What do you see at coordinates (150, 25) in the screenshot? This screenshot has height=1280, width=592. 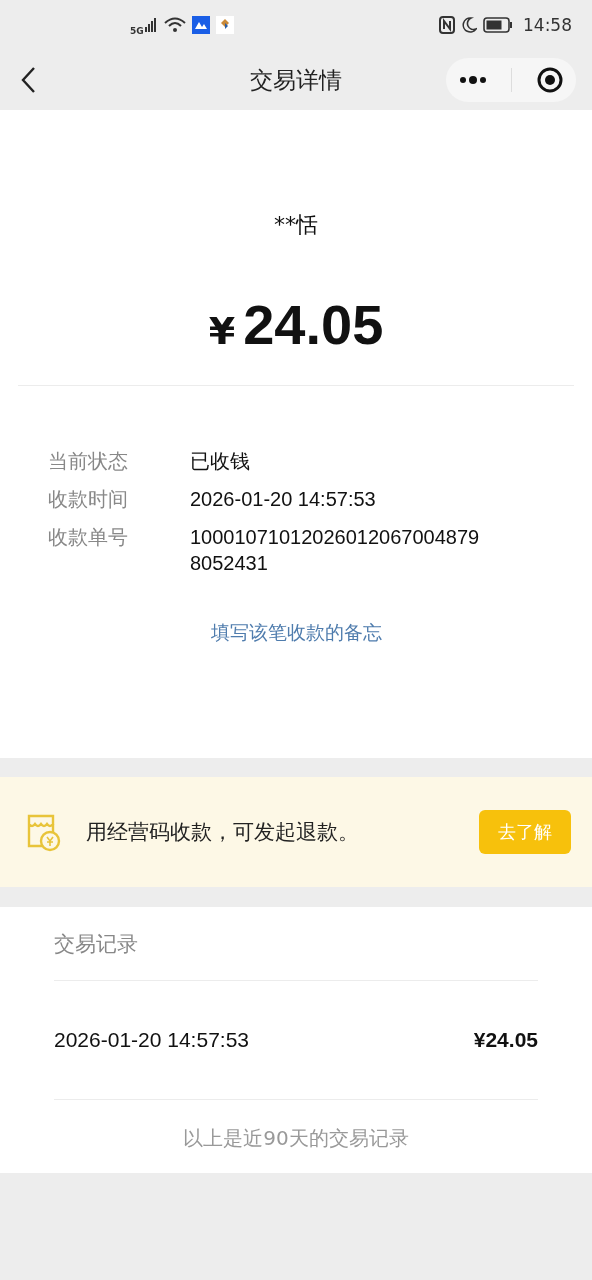 I see `signal-icon` at bounding box center [150, 25].